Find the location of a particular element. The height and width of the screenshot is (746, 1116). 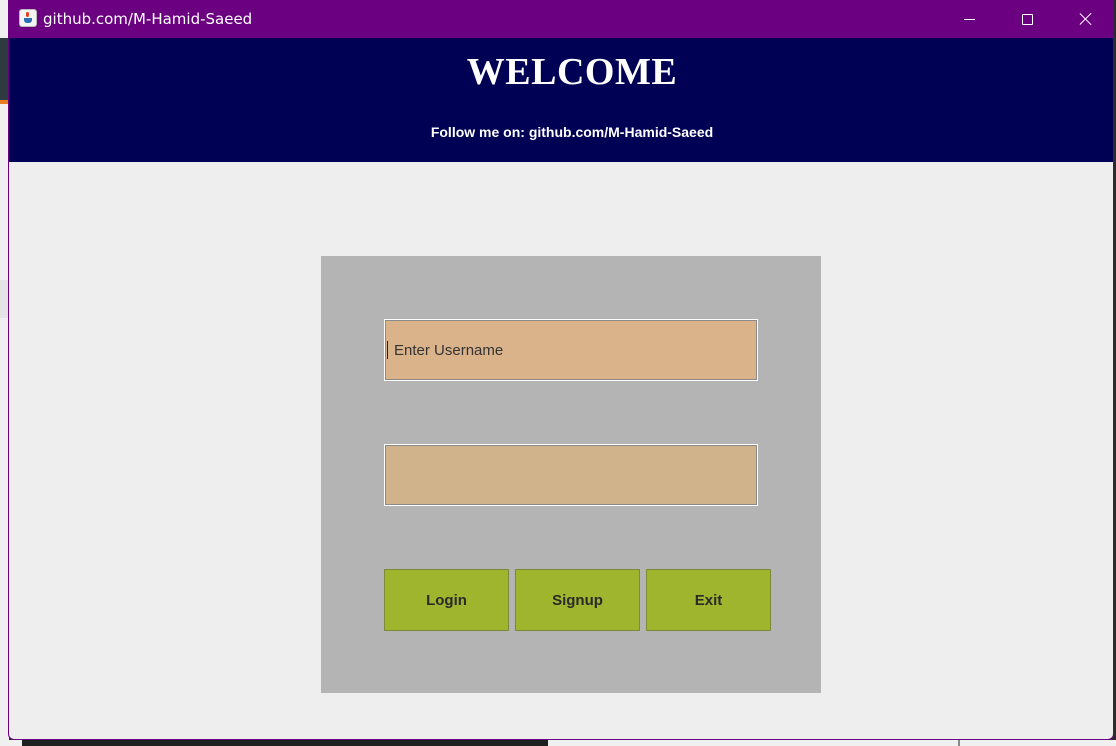

follow-subtitle: Follow me on: github.com/M-Hamid-Saeed is located at coordinates (572, 132).